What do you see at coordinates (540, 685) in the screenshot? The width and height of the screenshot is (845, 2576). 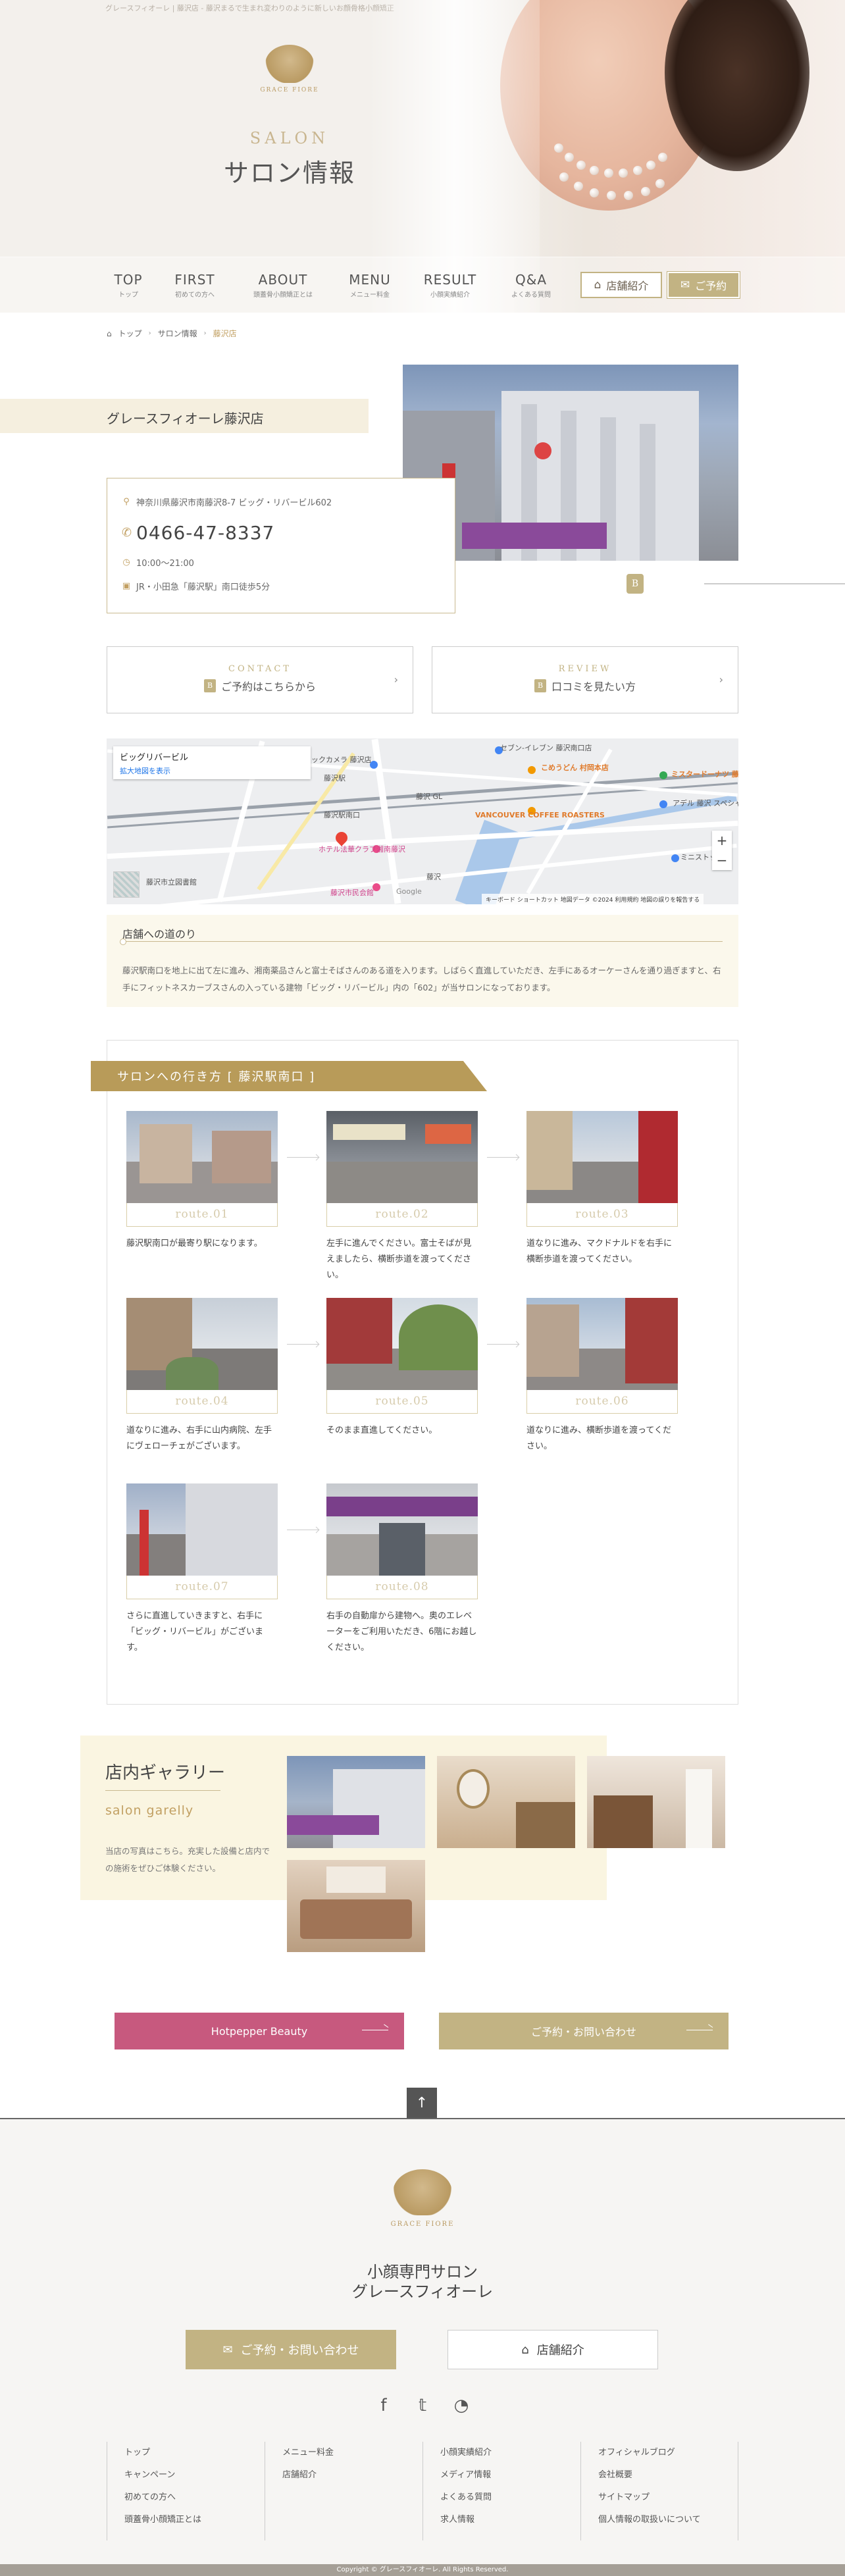 I see `badge-icon: B` at bounding box center [540, 685].